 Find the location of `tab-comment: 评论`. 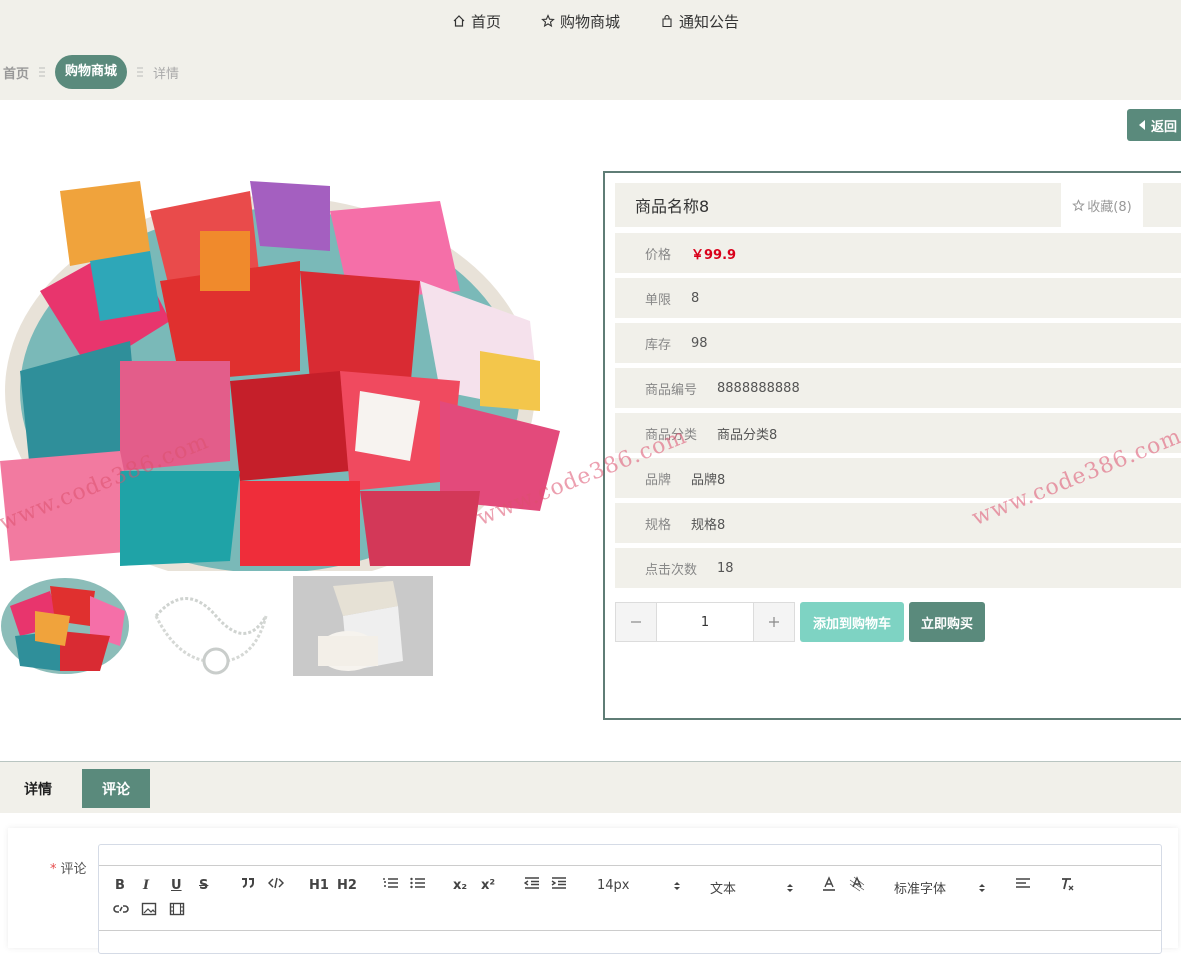

tab-comment: 评论 is located at coordinates (116, 788).